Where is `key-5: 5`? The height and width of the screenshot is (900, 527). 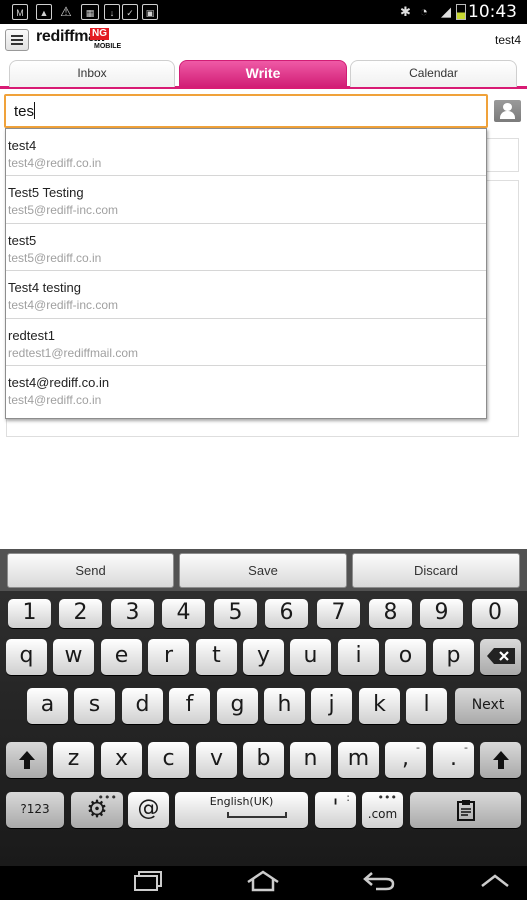
key-5: 5 is located at coordinates (235, 613).